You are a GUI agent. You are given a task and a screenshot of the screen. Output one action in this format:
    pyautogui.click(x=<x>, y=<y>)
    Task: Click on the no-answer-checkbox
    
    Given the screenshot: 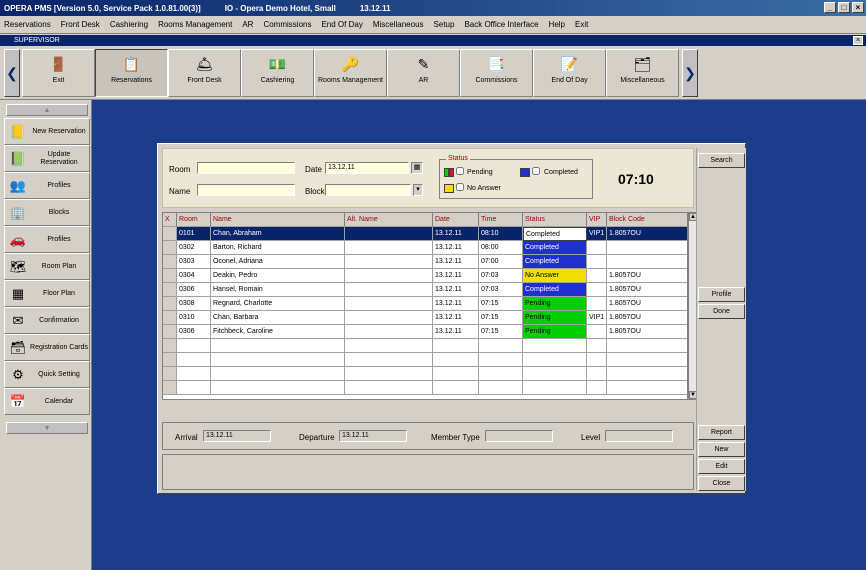 What is the action you would take?
    pyautogui.click(x=460, y=187)
    